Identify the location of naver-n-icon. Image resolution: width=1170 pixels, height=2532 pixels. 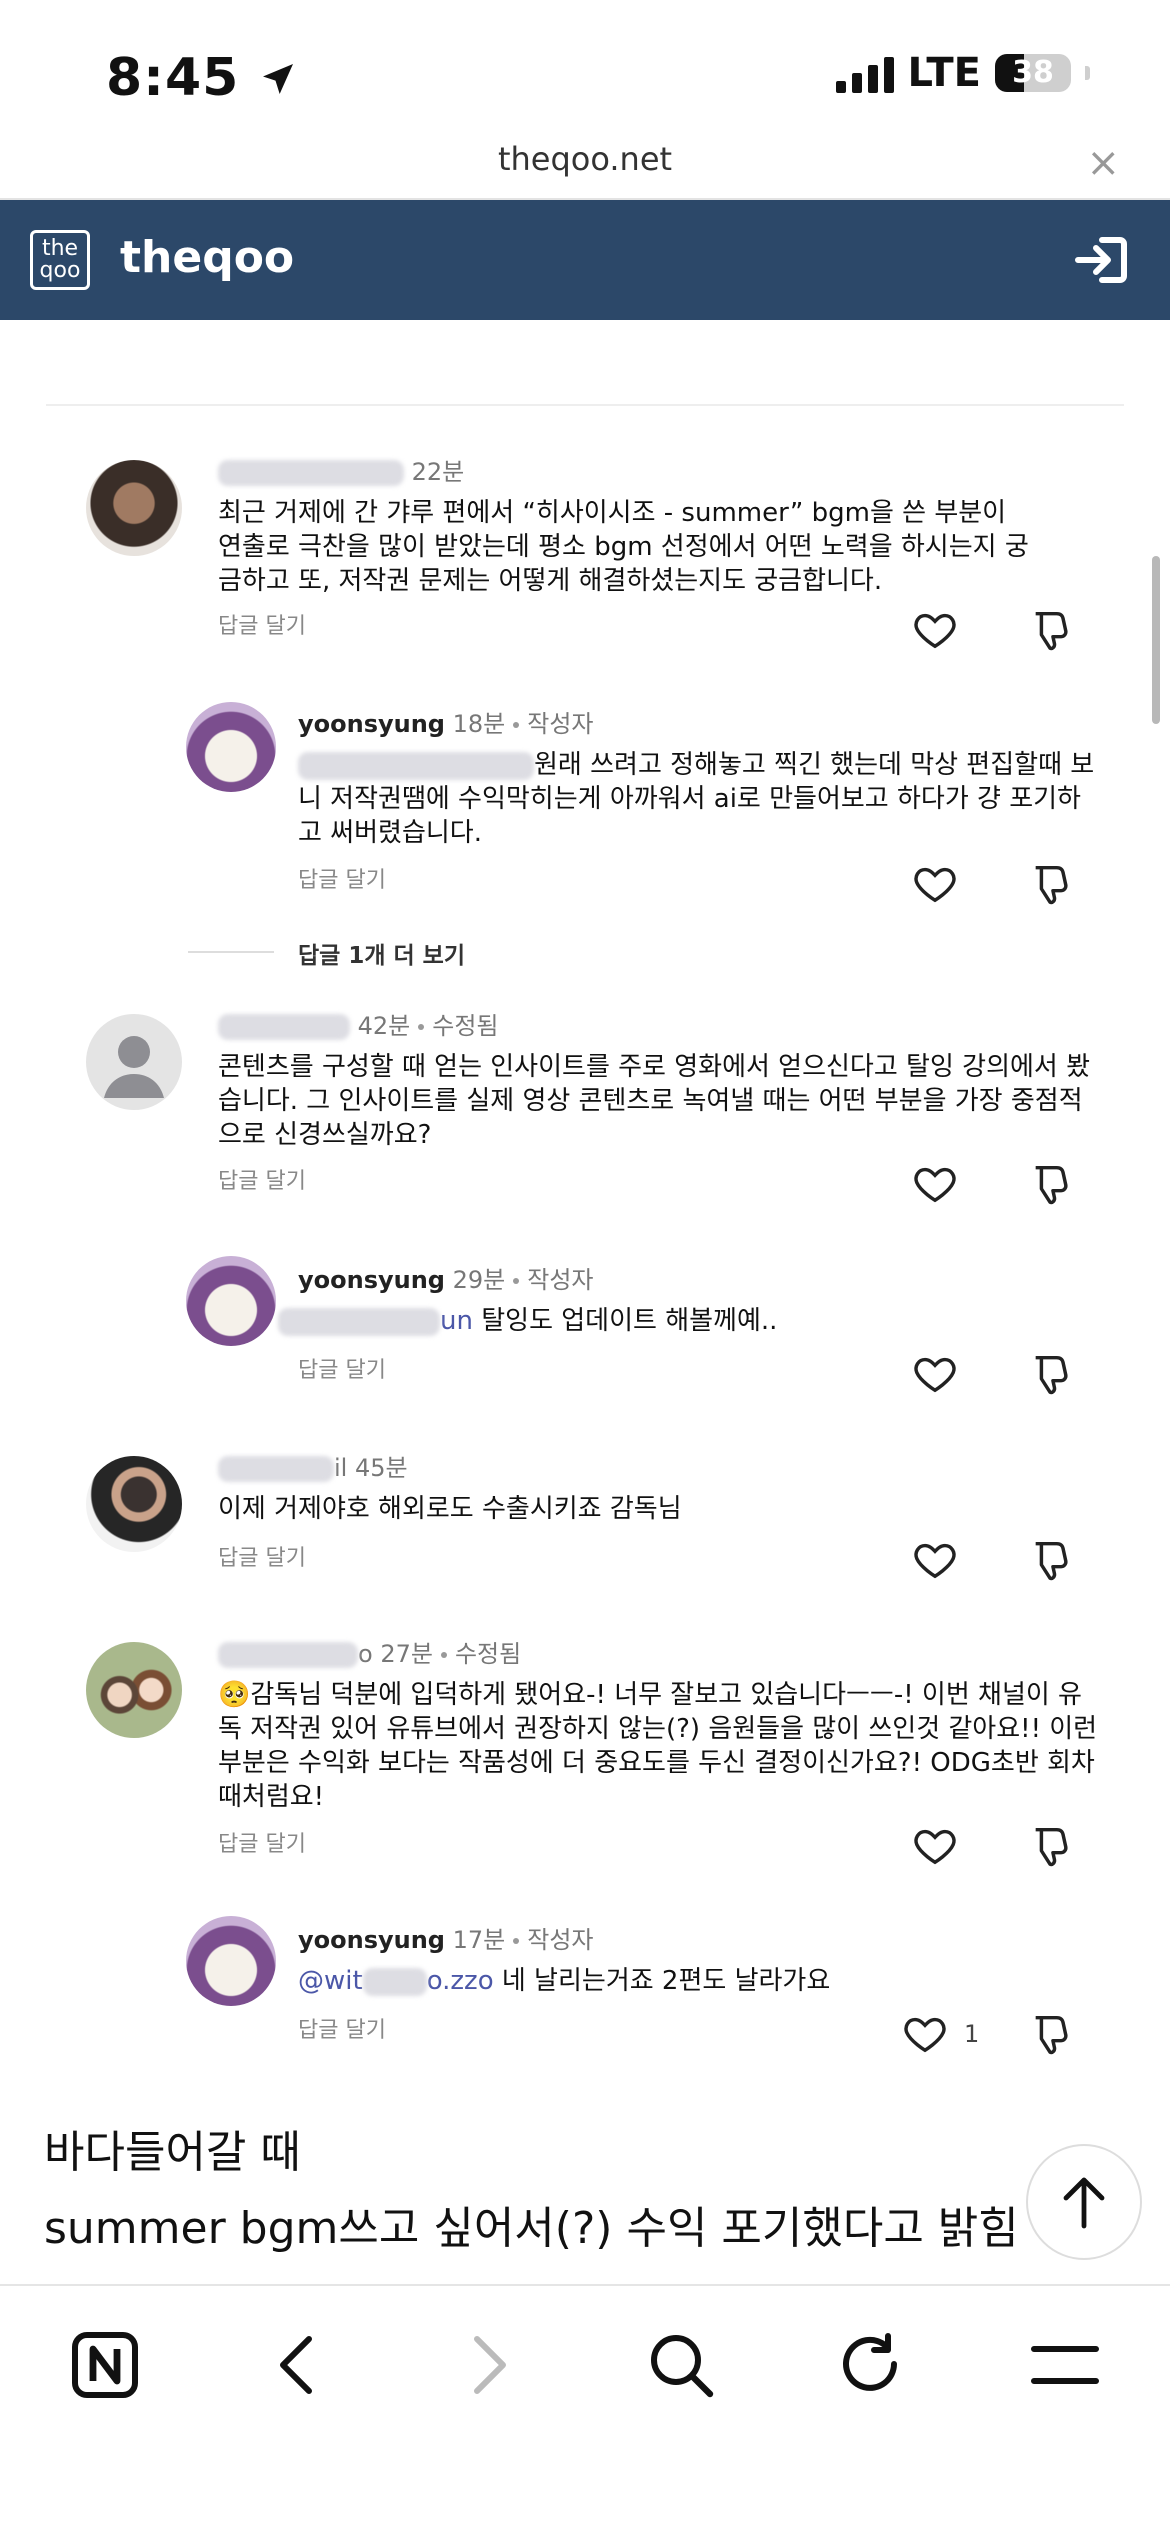
(105, 2365).